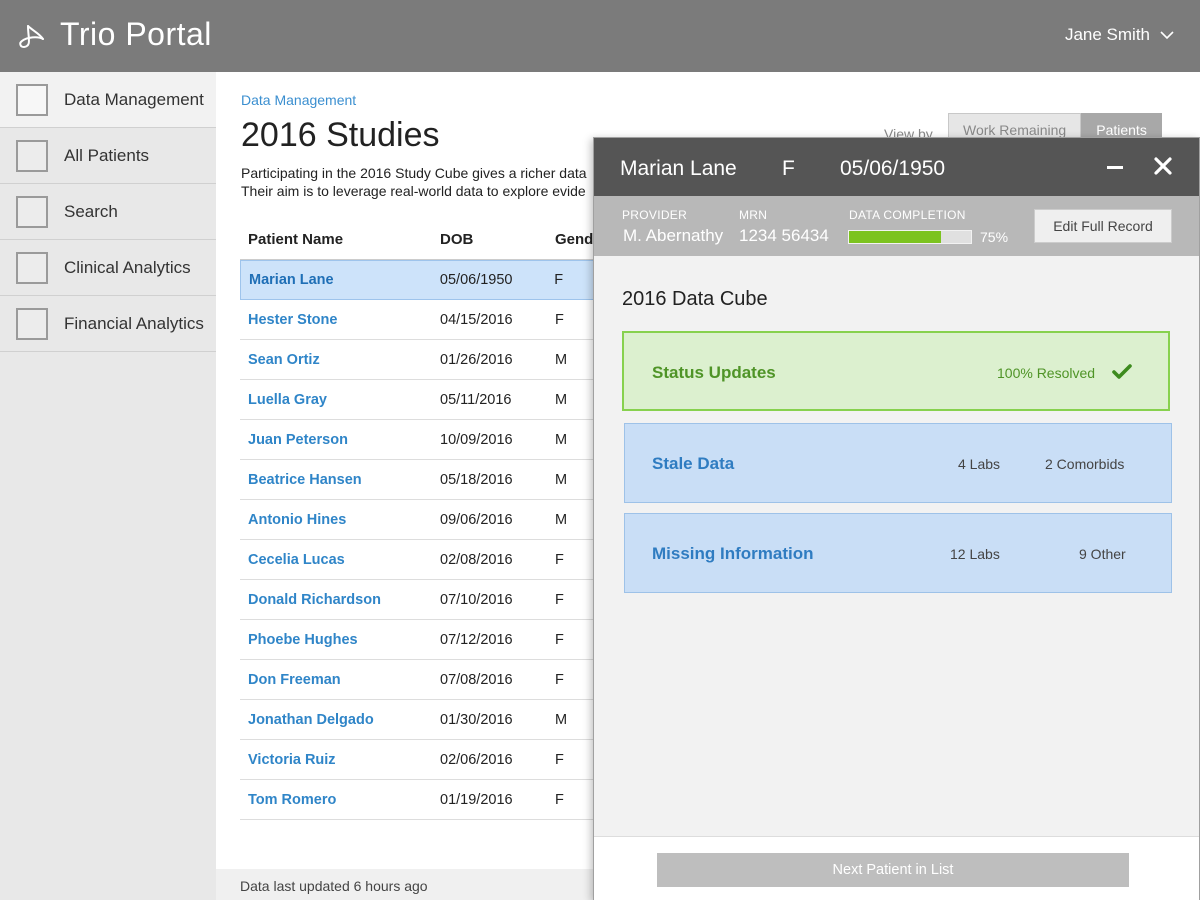 The width and height of the screenshot is (1200, 900). I want to click on dob-cell: 05/18/2016, so click(476, 479).